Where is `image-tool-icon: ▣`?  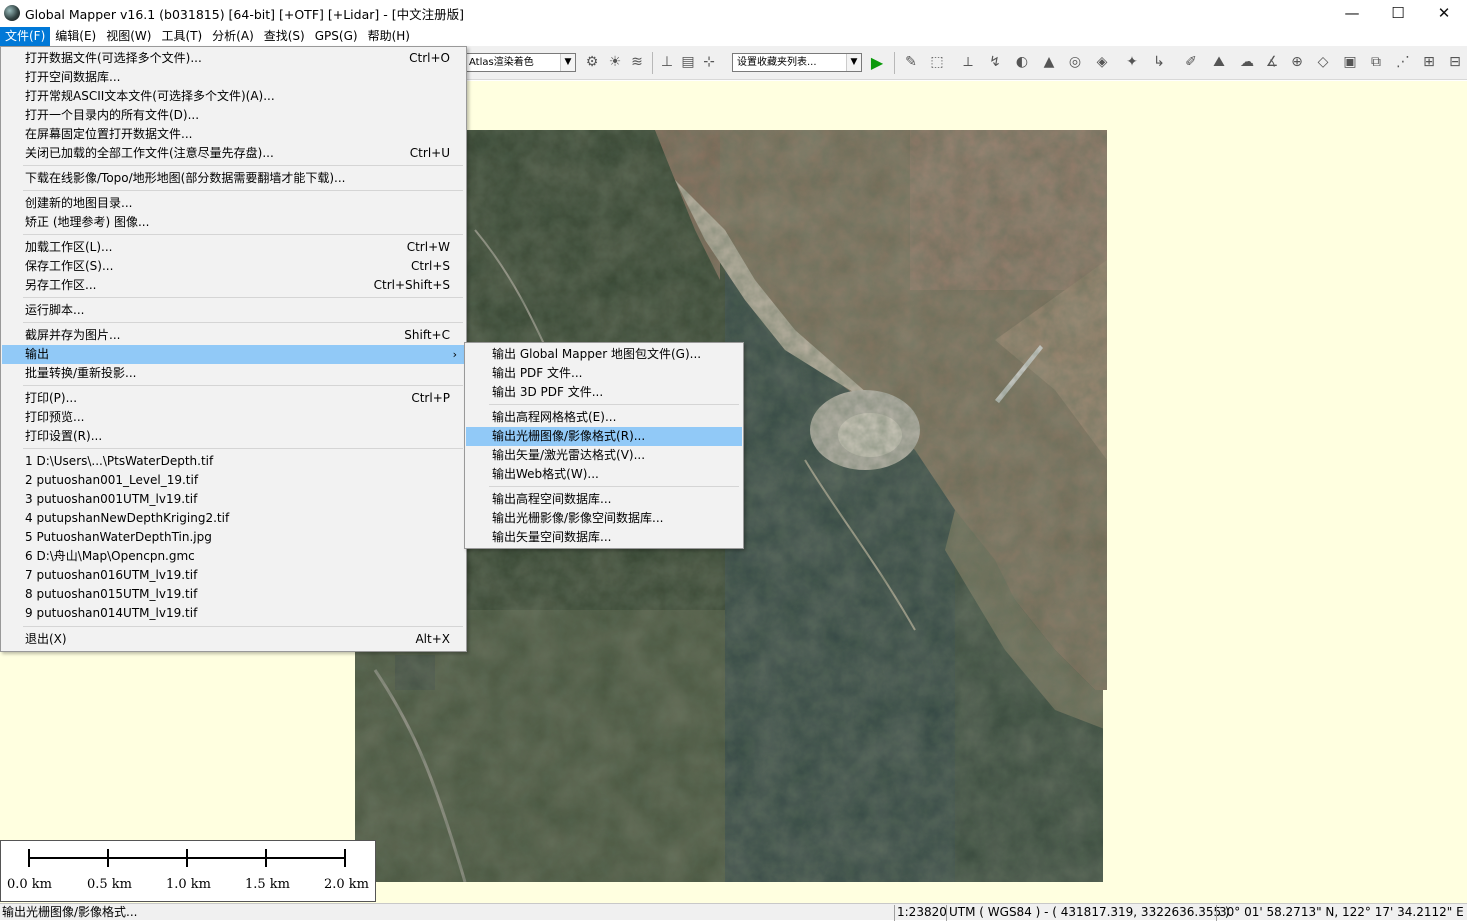
image-tool-icon: ▣ is located at coordinates (1350, 62).